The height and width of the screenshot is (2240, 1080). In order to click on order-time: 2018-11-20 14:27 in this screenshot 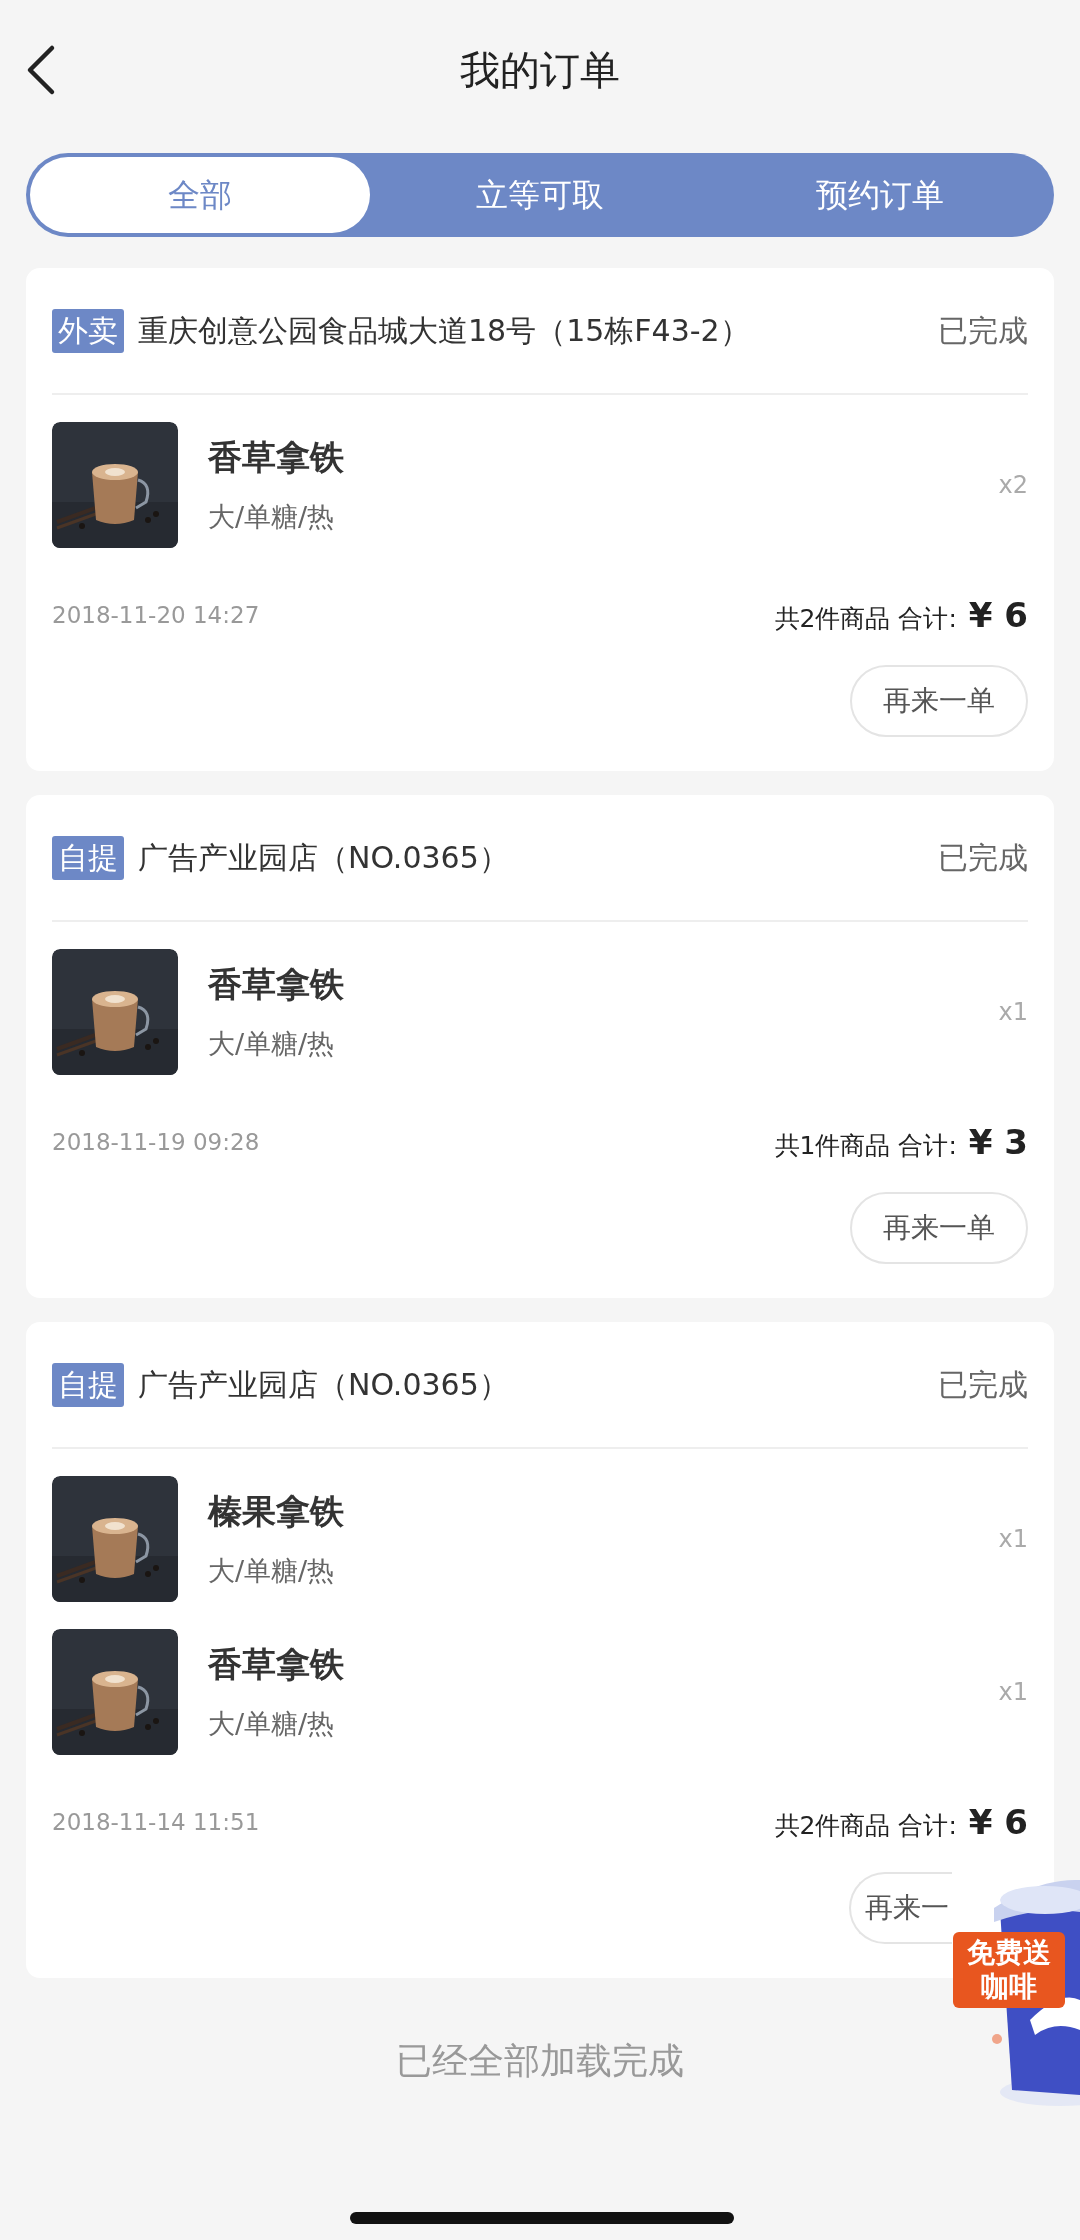, I will do `click(156, 616)`.